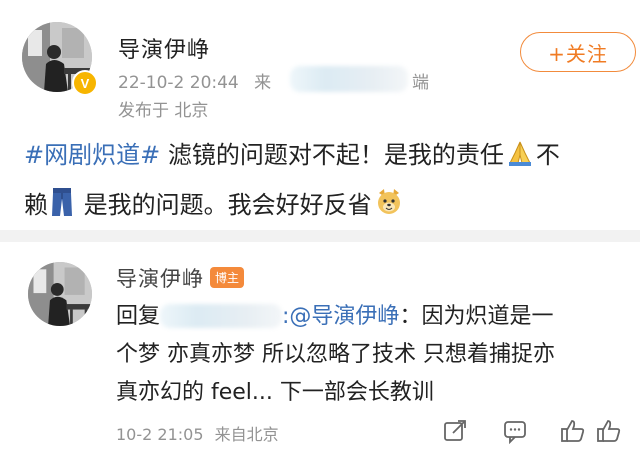 Image resolution: width=640 pixels, height=466 pixels. Describe the element at coordinates (164, 48) in the screenshot. I see `post-author-name: 导演伊峥` at that location.